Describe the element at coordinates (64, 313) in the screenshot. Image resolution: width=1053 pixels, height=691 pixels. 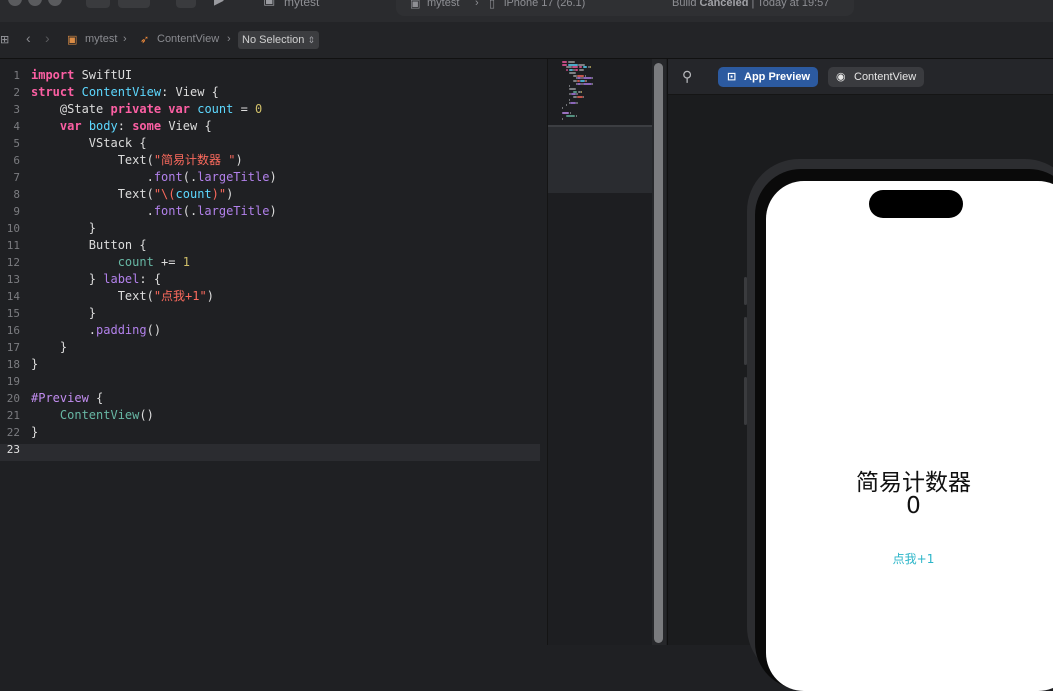
I see `code-token: }` at that location.